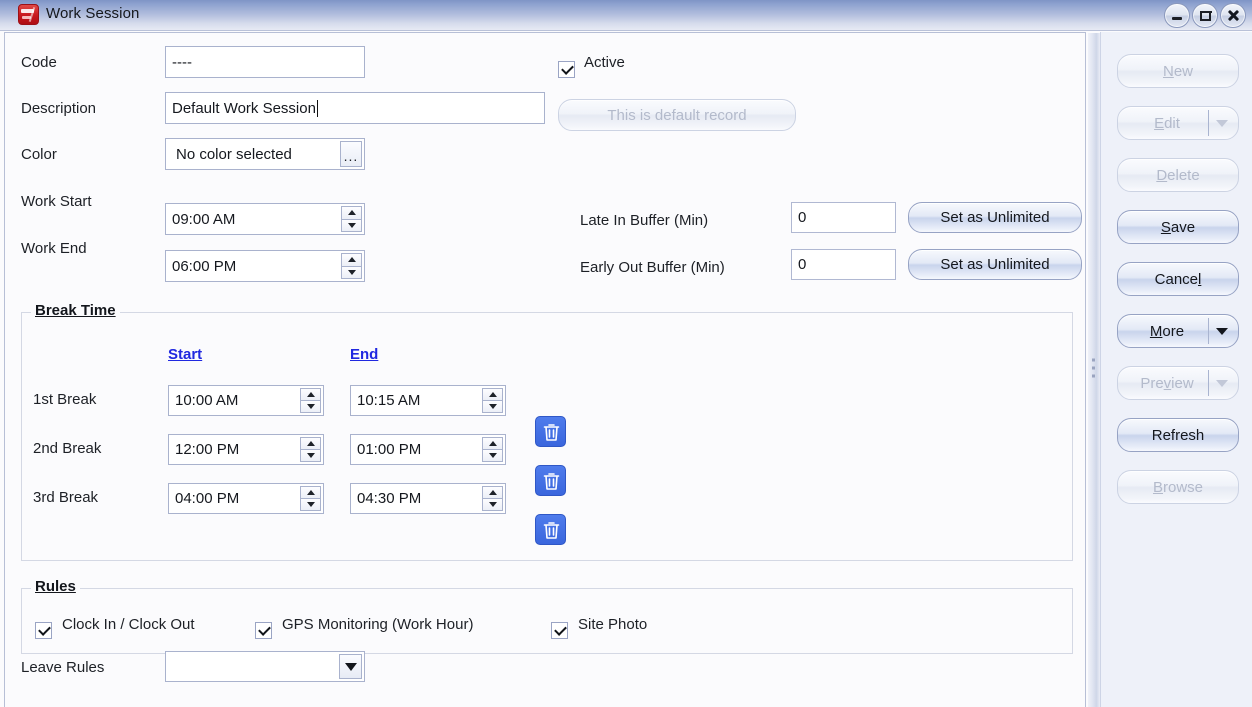 Image resolution: width=1252 pixels, height=707 pixels. I want to click on break-2-start-spinner, so click(310, 449).